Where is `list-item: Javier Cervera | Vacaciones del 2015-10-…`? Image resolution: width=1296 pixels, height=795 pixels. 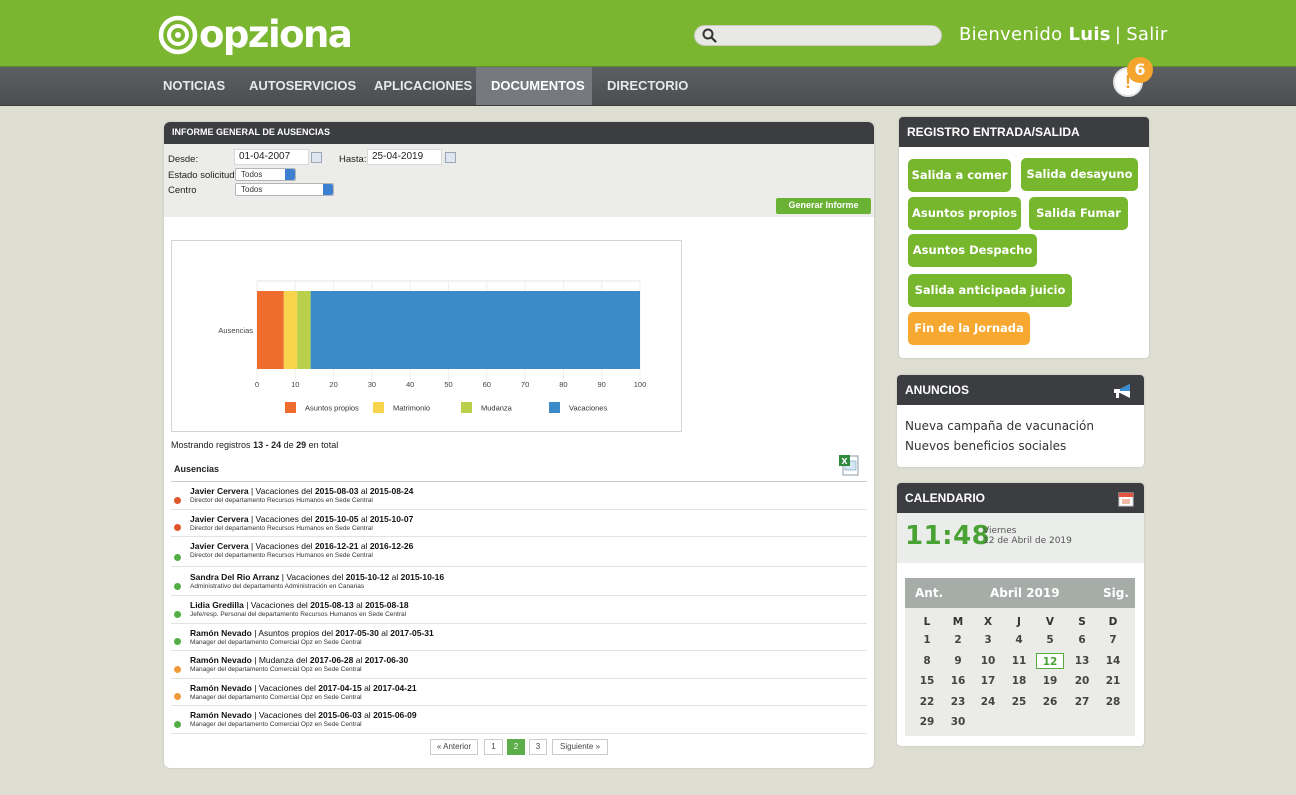 list-item: Javier Cervera | Vacaciones del 2015-10-… is located at coordinates (519, 523).